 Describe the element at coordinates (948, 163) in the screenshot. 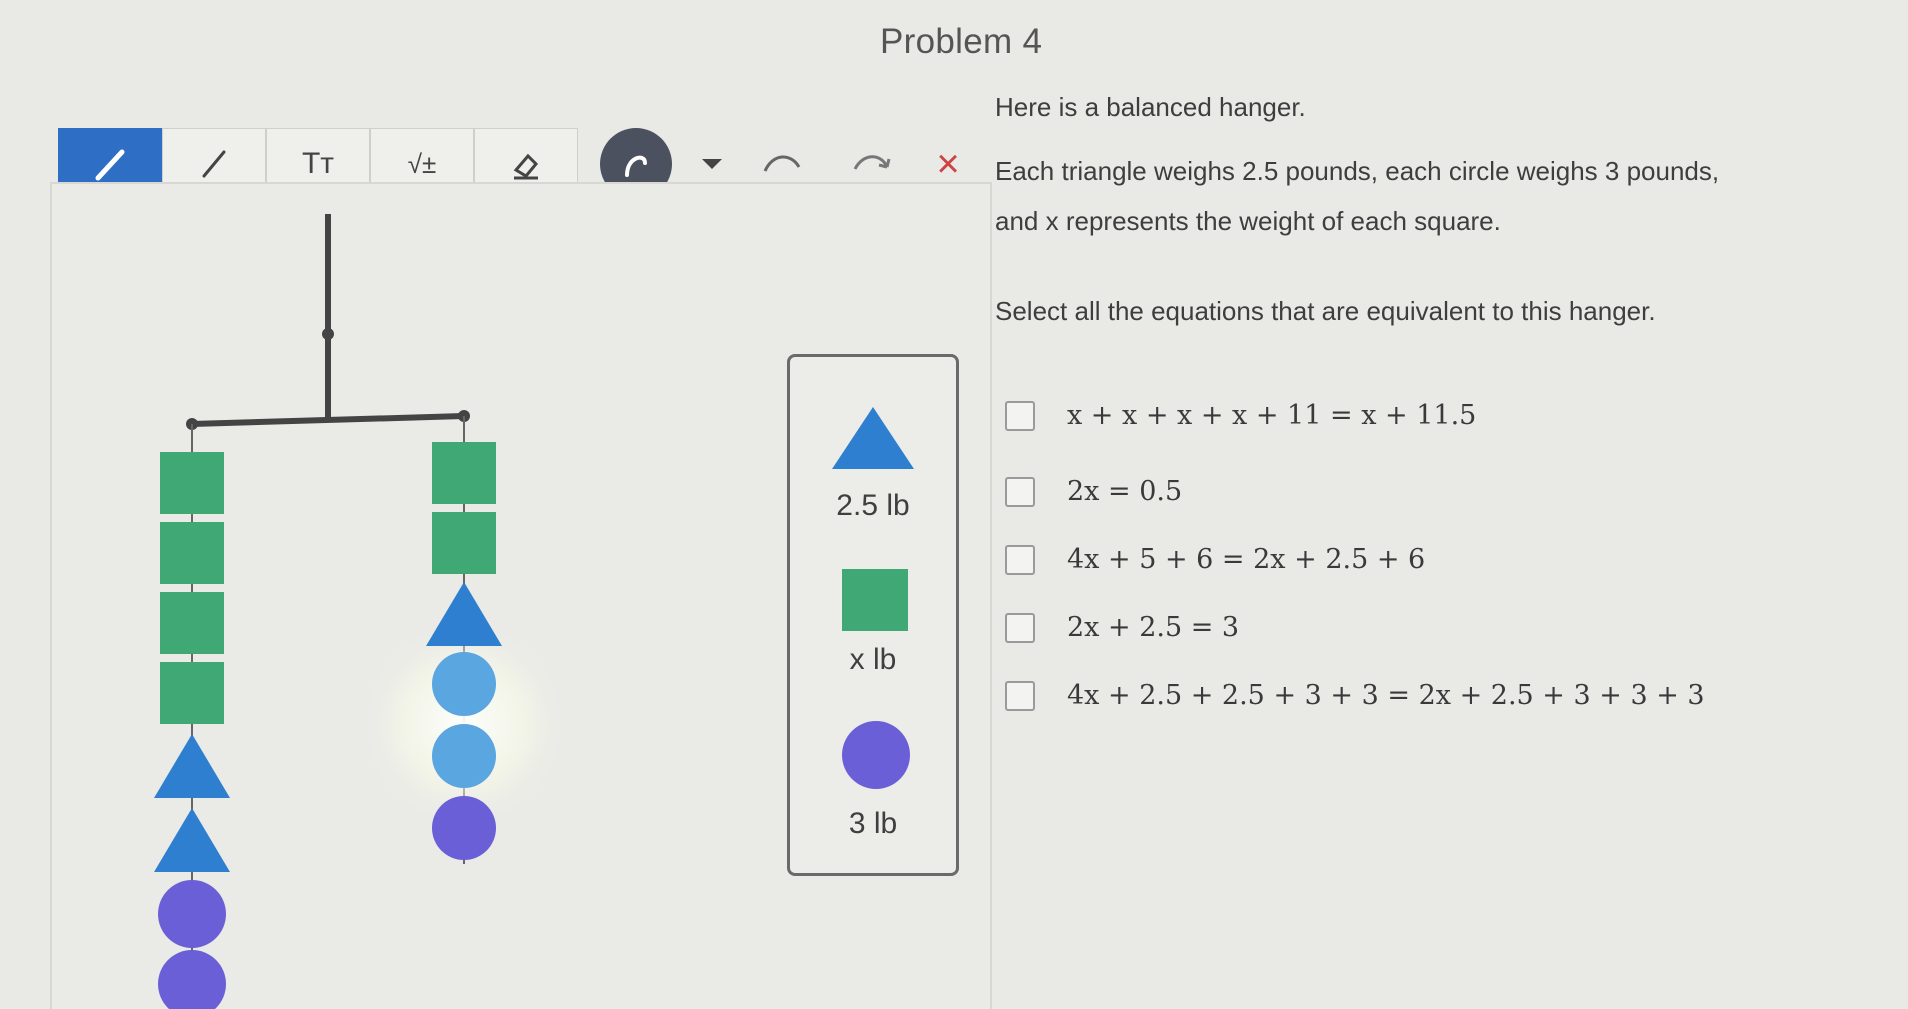

I see `close-icon: ×` at that location.